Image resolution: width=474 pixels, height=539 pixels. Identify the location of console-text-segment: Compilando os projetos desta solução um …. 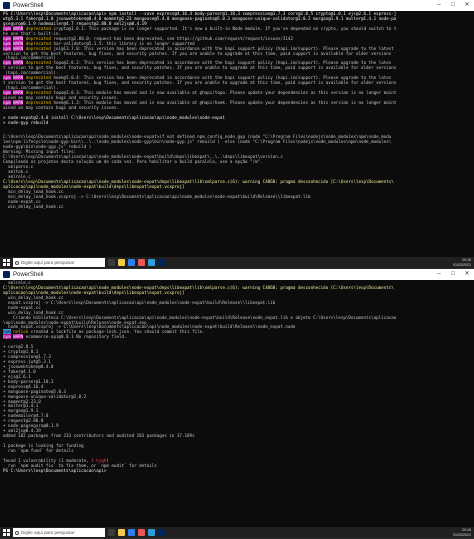
(133, 162).